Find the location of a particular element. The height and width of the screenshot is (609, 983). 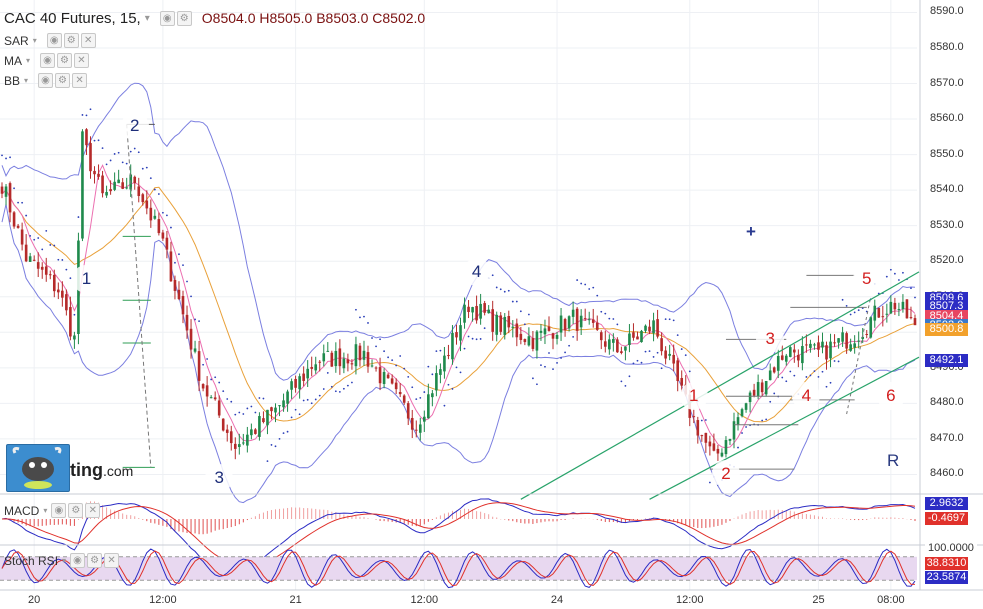

price-box: 8492.1 is located at coordinates (946, 360).